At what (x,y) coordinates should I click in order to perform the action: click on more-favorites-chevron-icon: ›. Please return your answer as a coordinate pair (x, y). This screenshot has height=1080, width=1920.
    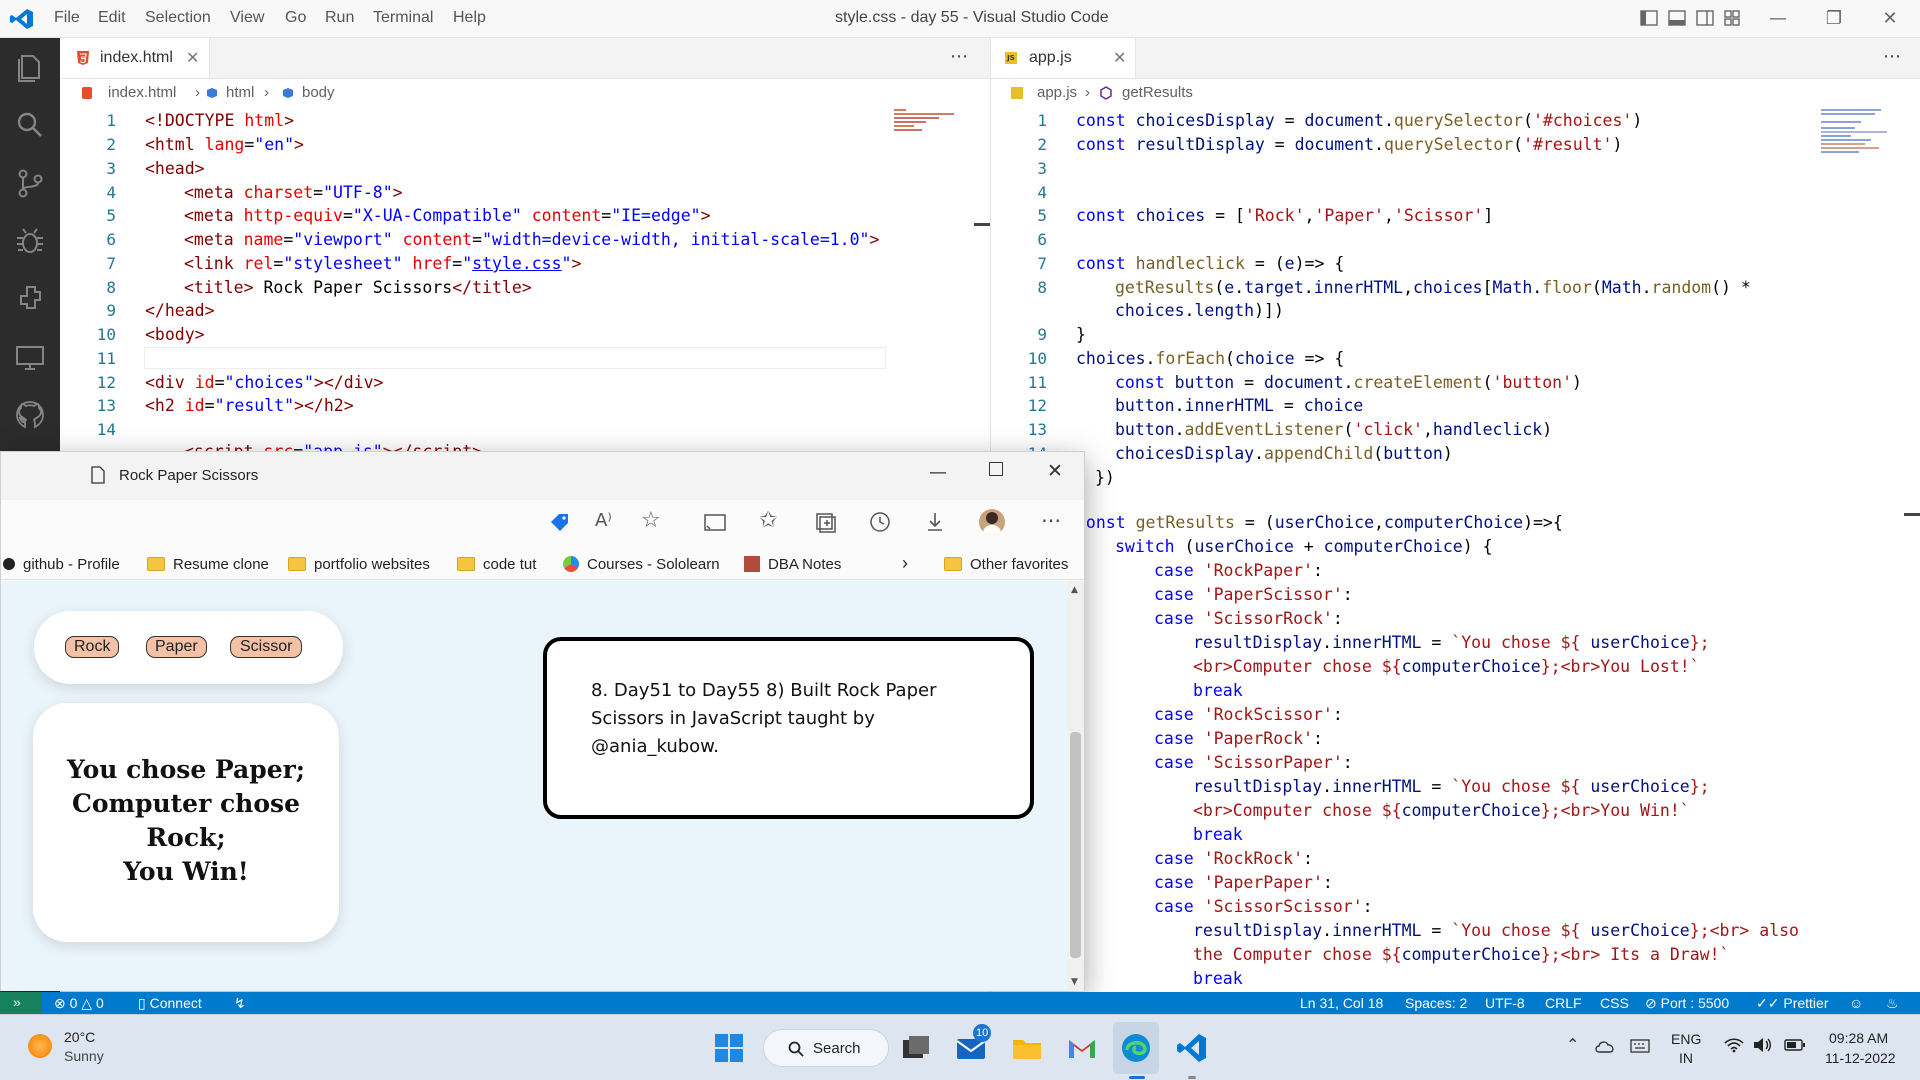
    Looking at the image, I should click on (905, 563).